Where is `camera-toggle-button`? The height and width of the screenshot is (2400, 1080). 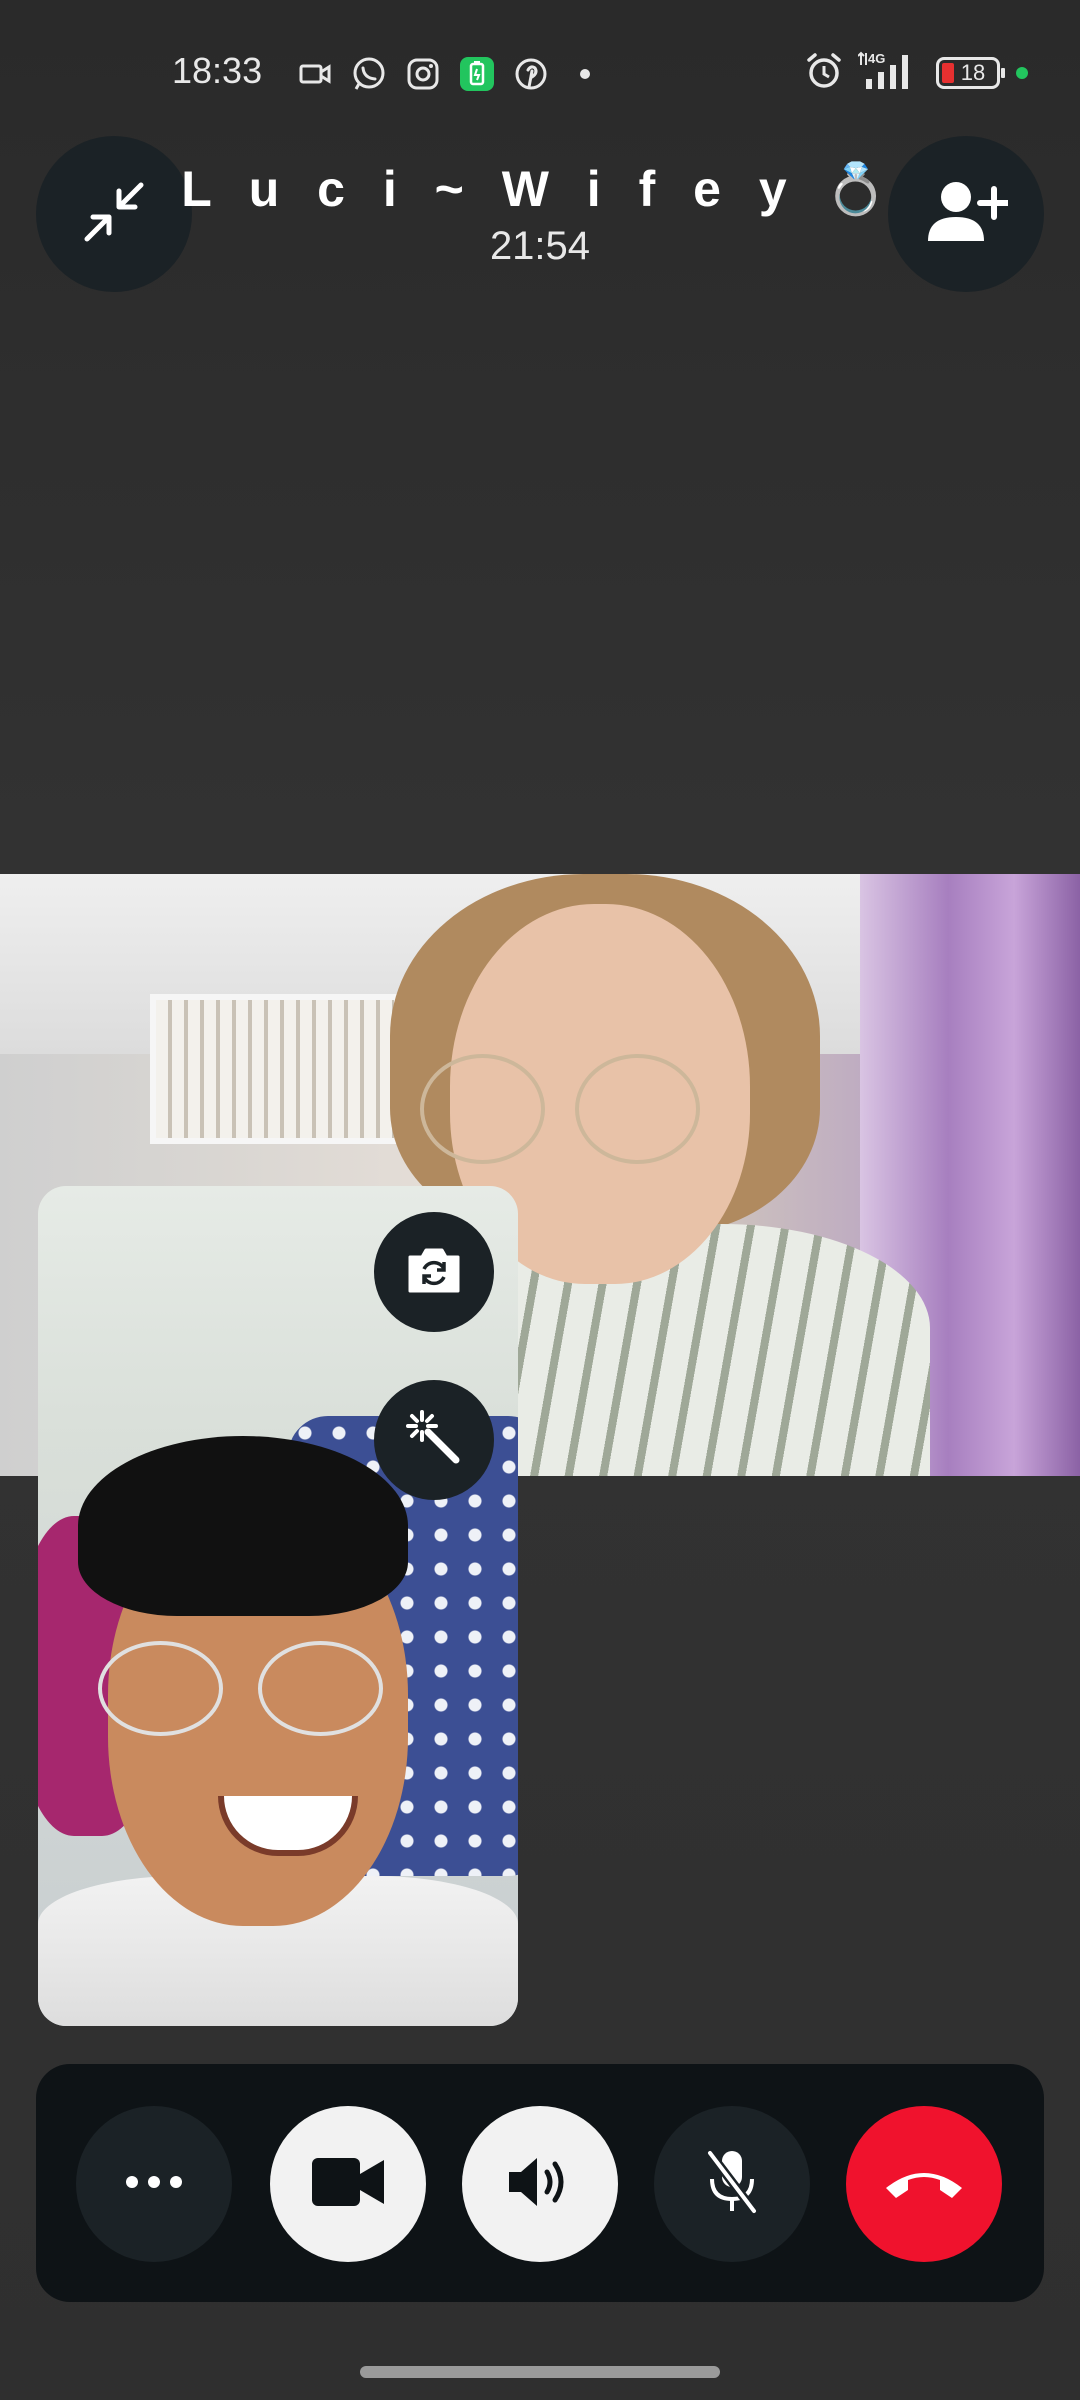 camera-toggle-button is located at coordinates (348, 2184).